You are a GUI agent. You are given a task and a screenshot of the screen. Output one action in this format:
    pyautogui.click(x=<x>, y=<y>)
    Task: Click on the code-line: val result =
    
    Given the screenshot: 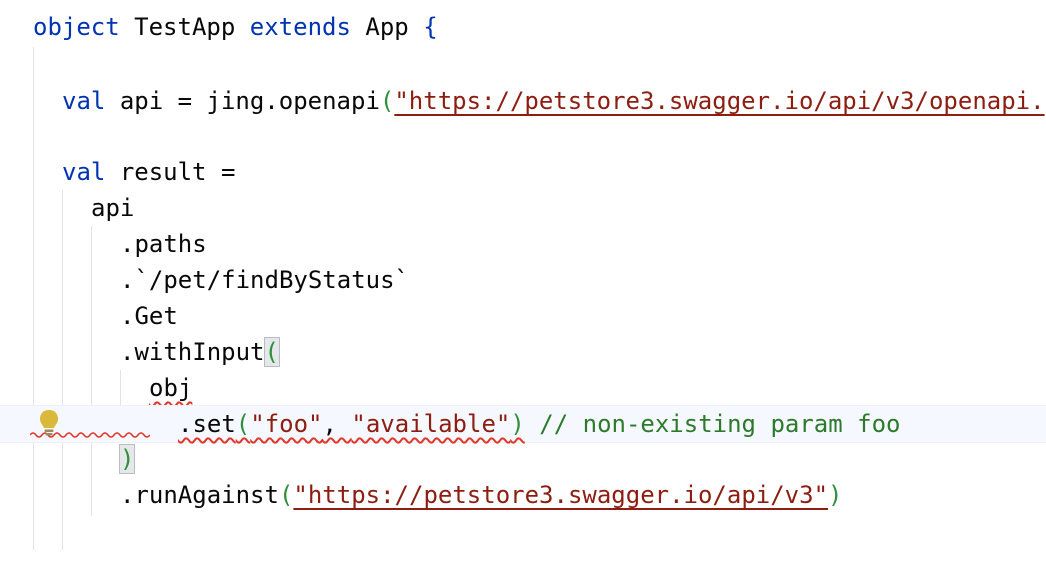 What is the action you would take?
    pyautogui.click(x=523, y=172)
    